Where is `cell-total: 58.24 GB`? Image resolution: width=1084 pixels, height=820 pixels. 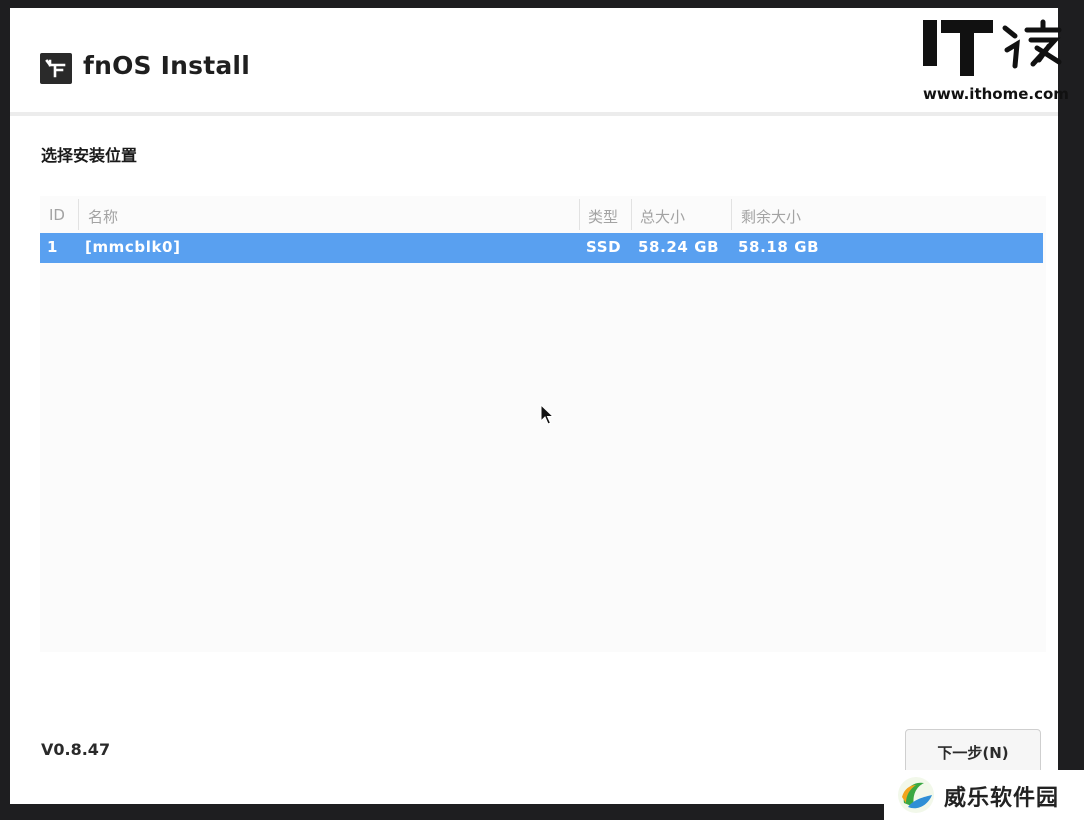 cell-total: 58.24 GB is located at coordinates (679, 247).